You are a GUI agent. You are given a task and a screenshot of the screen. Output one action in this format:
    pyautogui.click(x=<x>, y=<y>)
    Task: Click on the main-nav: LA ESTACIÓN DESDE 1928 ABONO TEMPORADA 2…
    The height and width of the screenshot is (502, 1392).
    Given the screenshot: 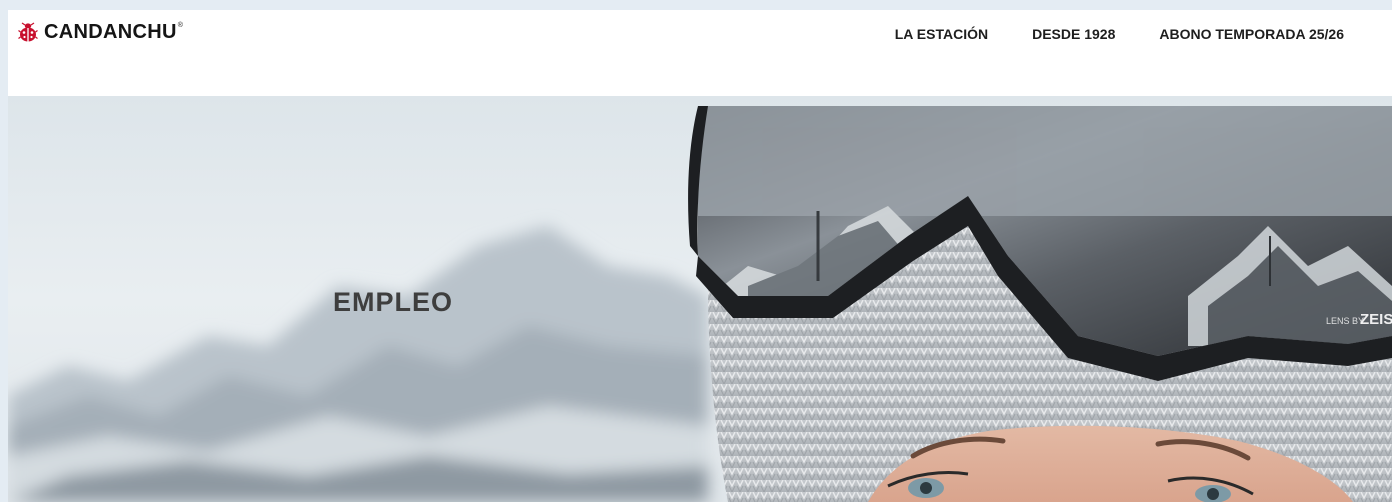 What is the action you would take?
    pyautogui.click(x=1119, y=34)
    